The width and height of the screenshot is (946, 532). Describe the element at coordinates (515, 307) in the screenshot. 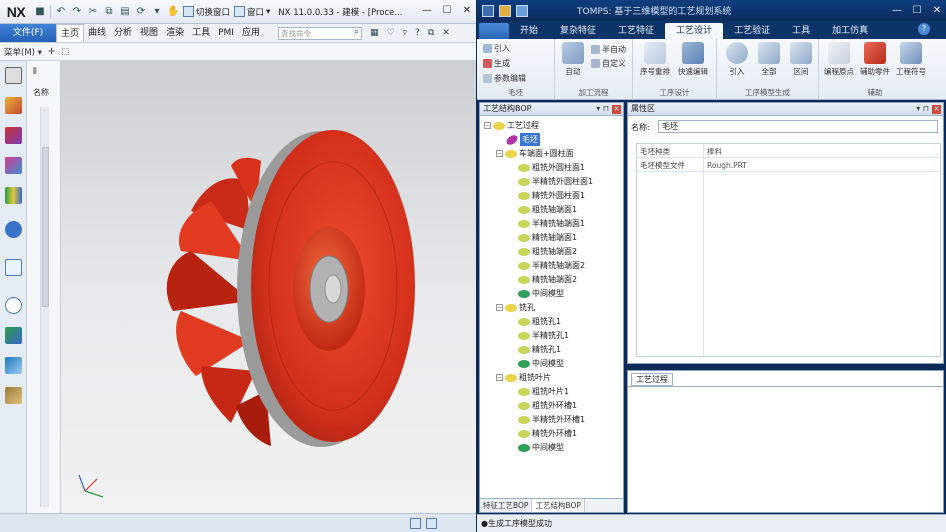

I see `tree-group-2: − 铣孔` at that location.